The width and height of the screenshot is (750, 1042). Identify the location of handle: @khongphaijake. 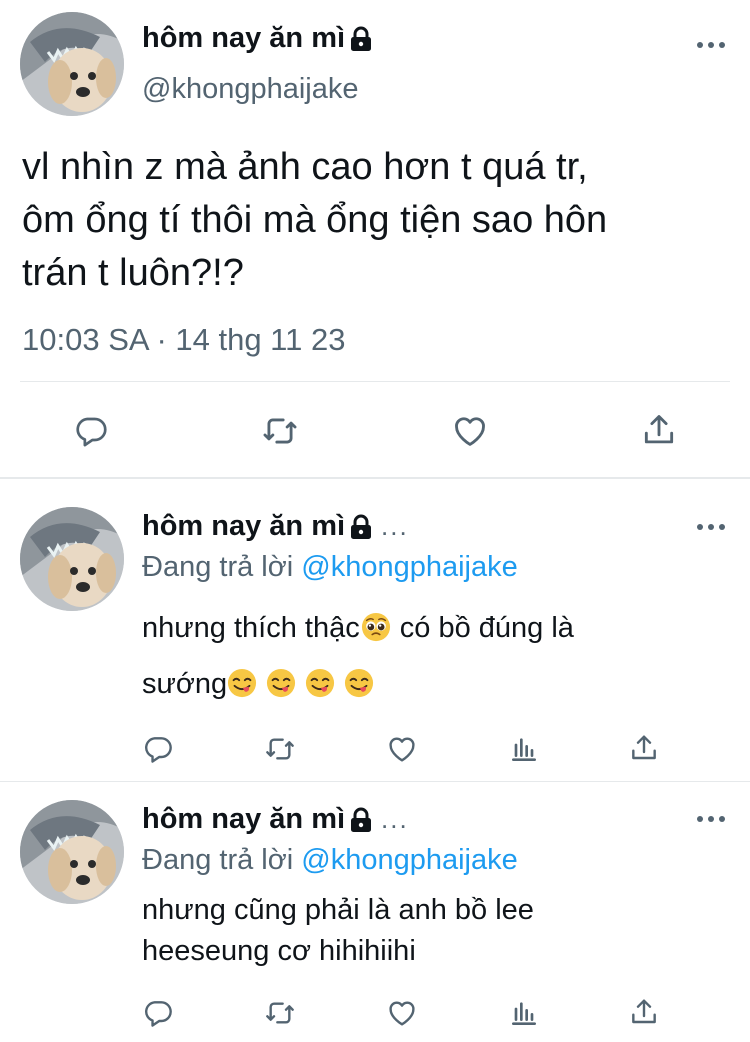
(250, 89).